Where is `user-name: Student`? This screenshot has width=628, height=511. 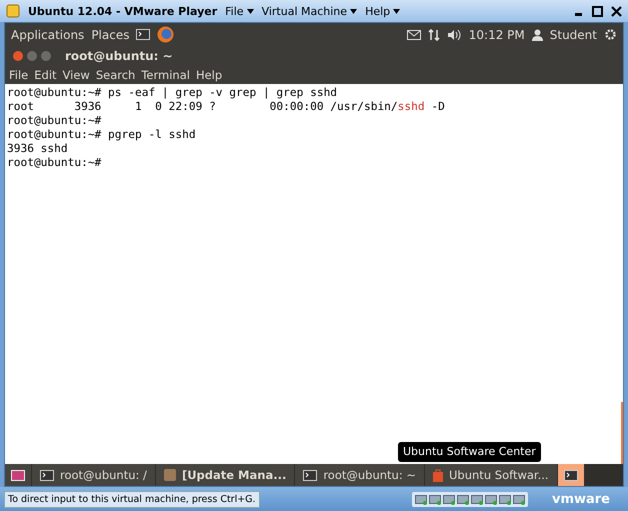 user-name: Student is located at coordinates (573, 35).